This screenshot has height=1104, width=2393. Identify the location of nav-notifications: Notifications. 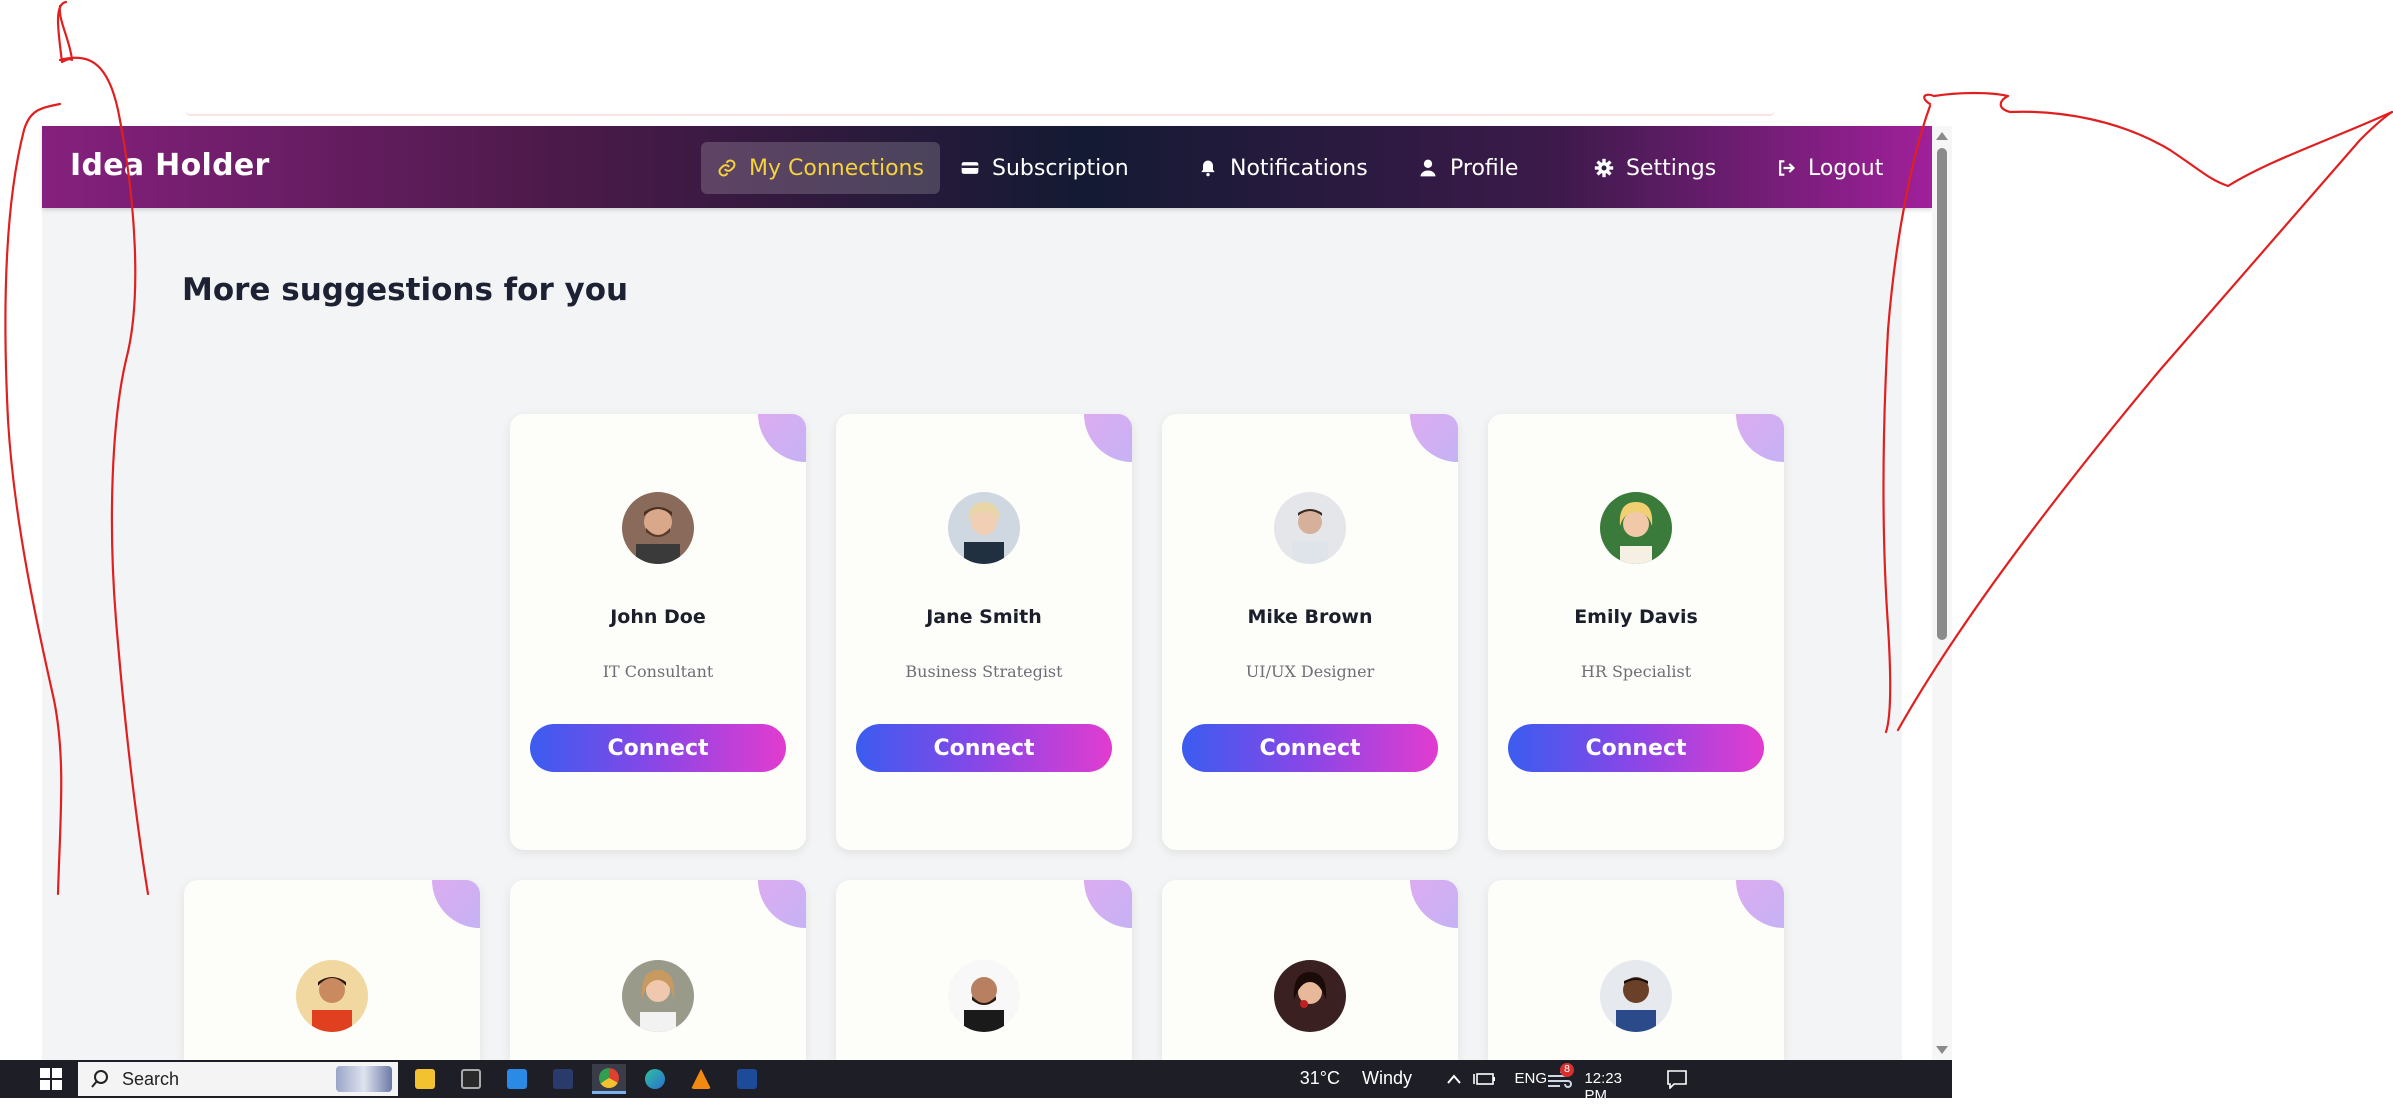
(1283, 168).